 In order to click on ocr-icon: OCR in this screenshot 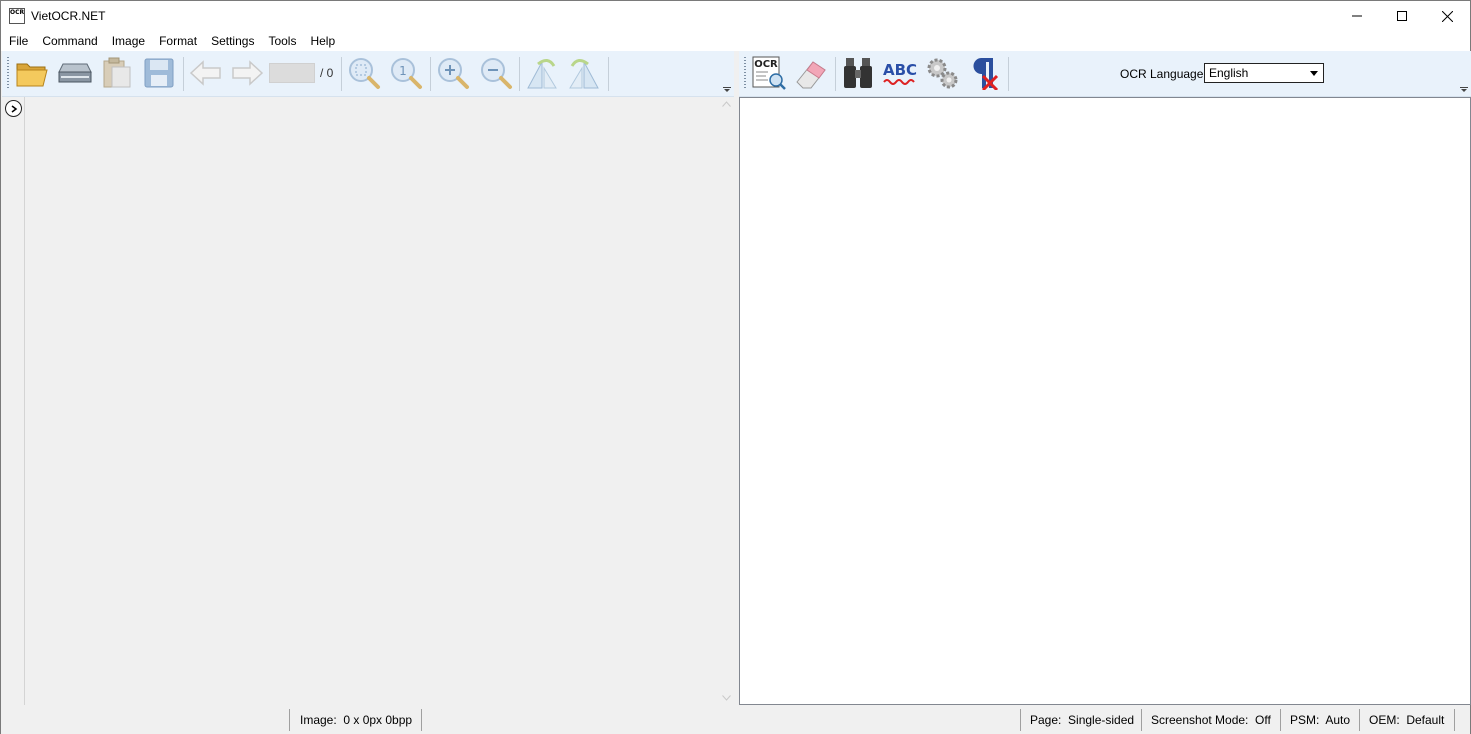, I will do `click(769, 73)`.